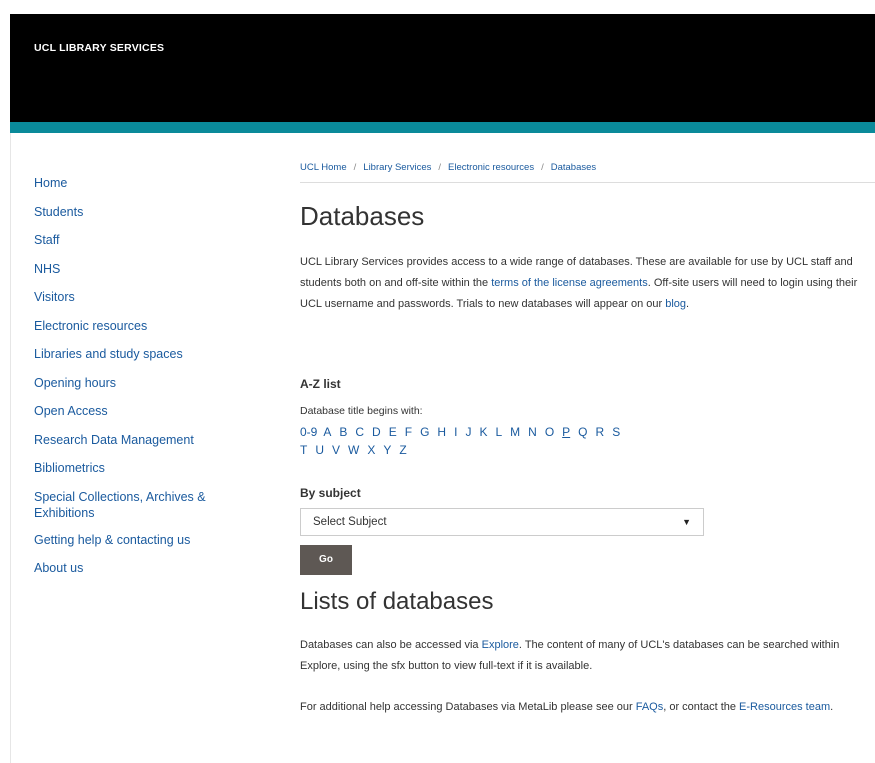  I want to click on az-list-heading: A-Z list, so click(320, 384).